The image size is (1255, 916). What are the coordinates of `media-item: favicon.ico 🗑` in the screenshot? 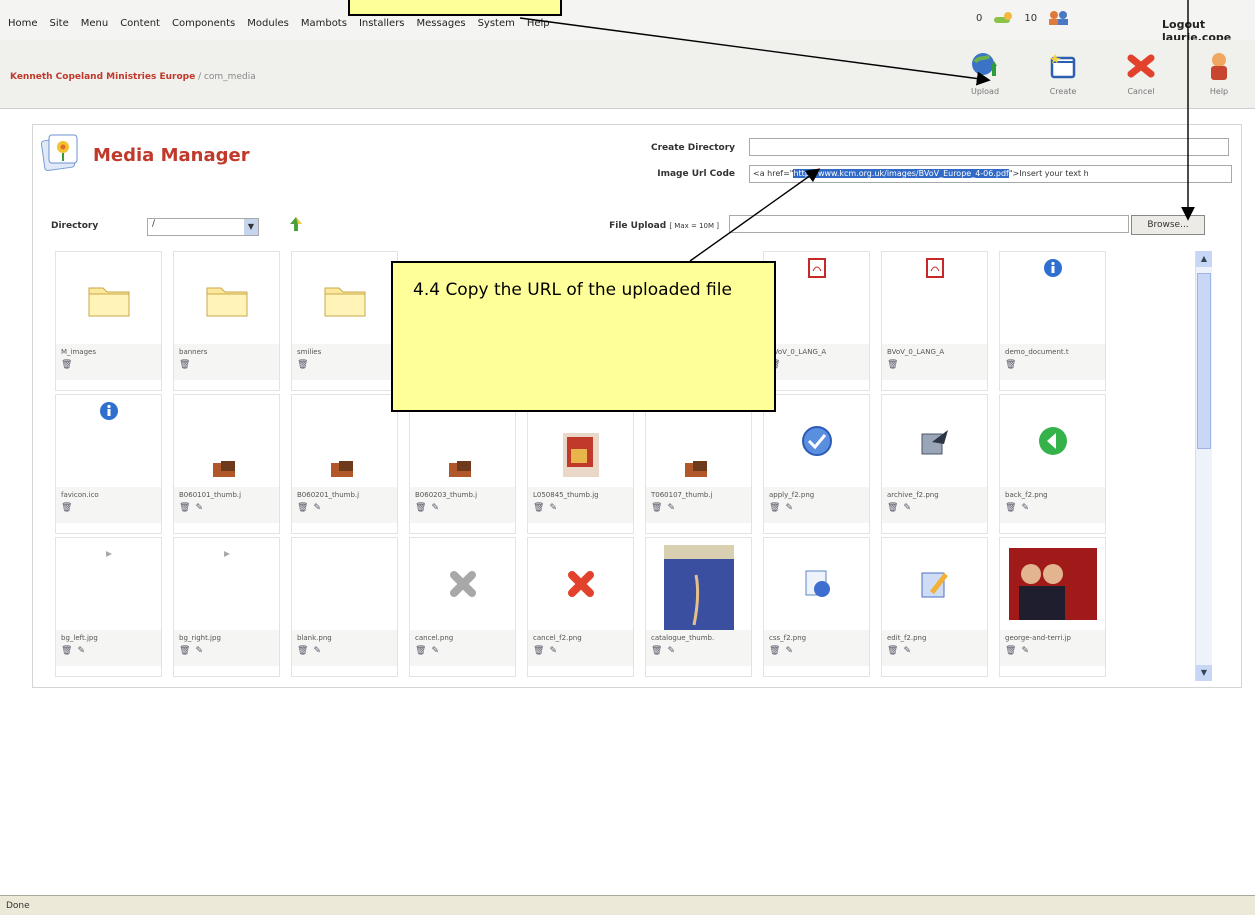 It's located at (108, 464).